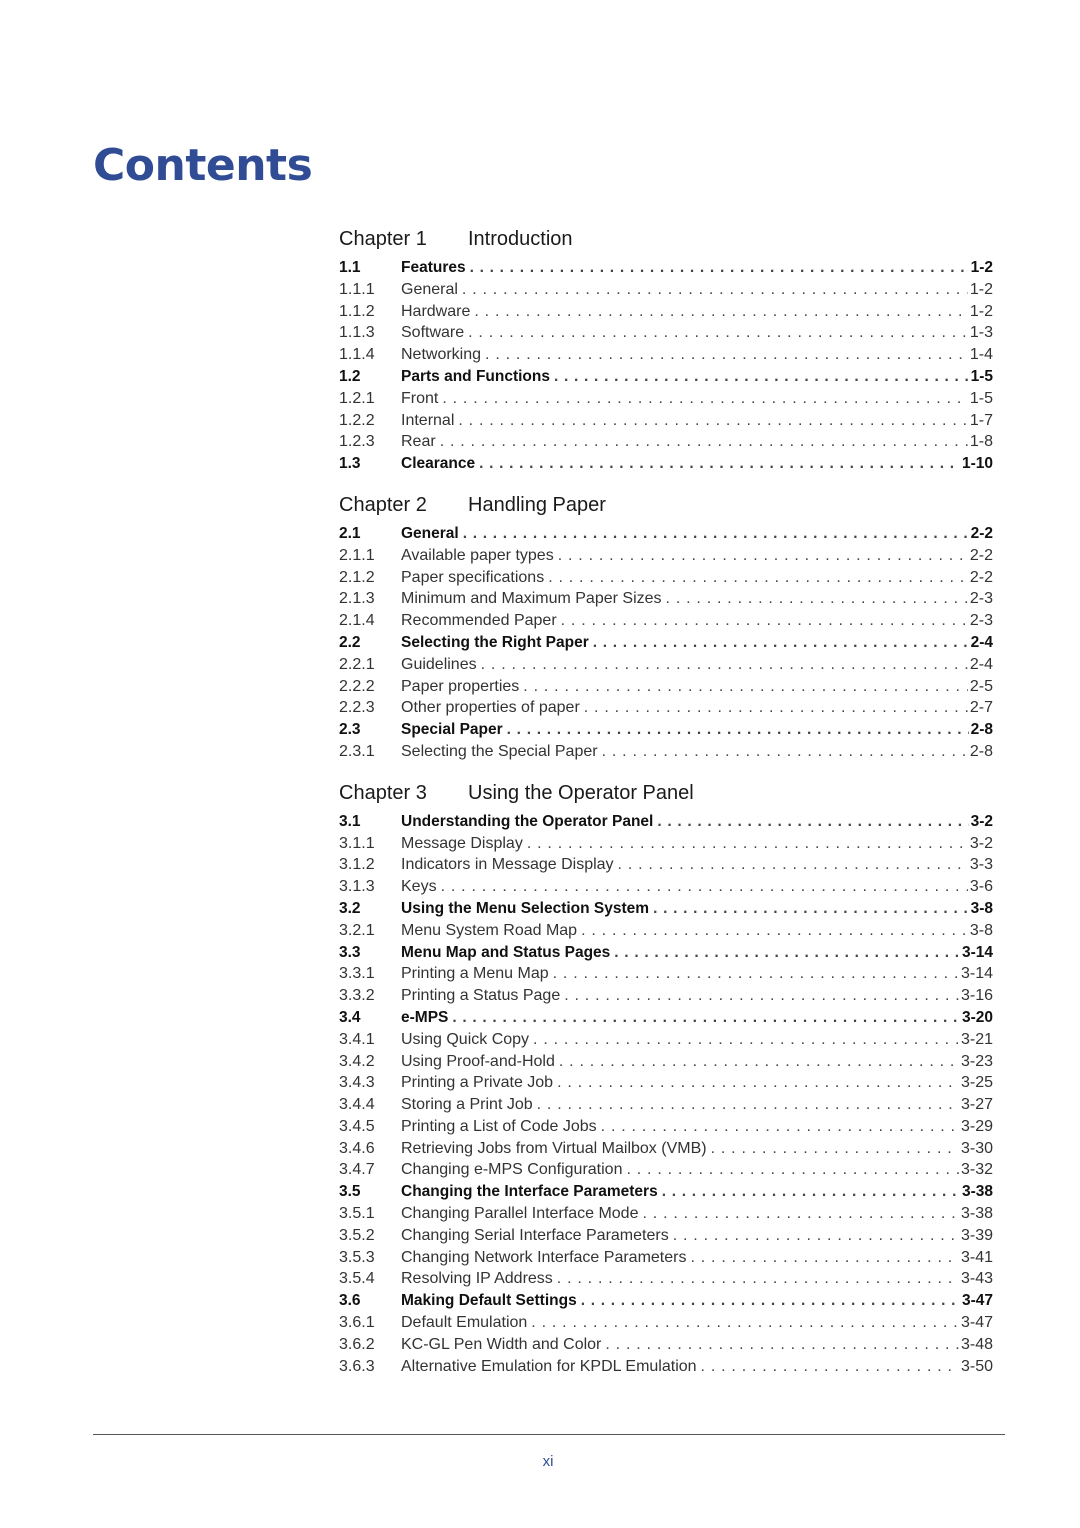  I want to click on toc-subsection-entry: 2.3.1 Selecting the Special Paper 2-8, so click(666, 752).